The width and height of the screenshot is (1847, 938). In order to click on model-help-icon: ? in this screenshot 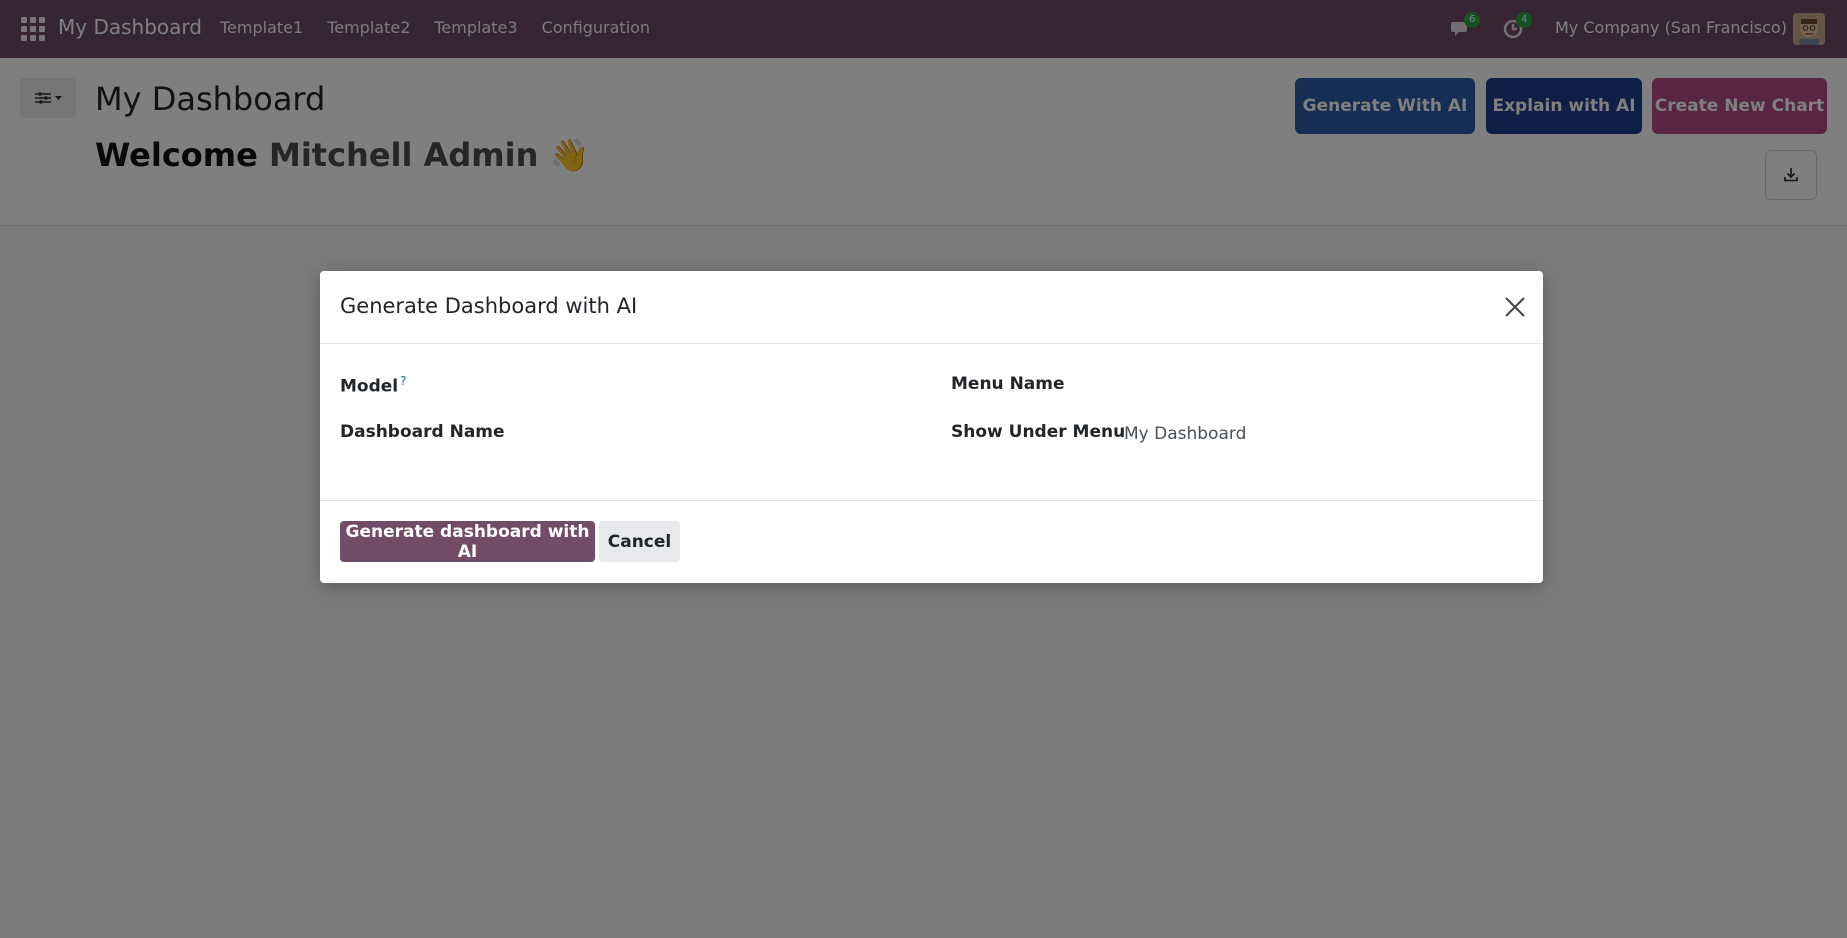, I will do `click(403, 381)`.